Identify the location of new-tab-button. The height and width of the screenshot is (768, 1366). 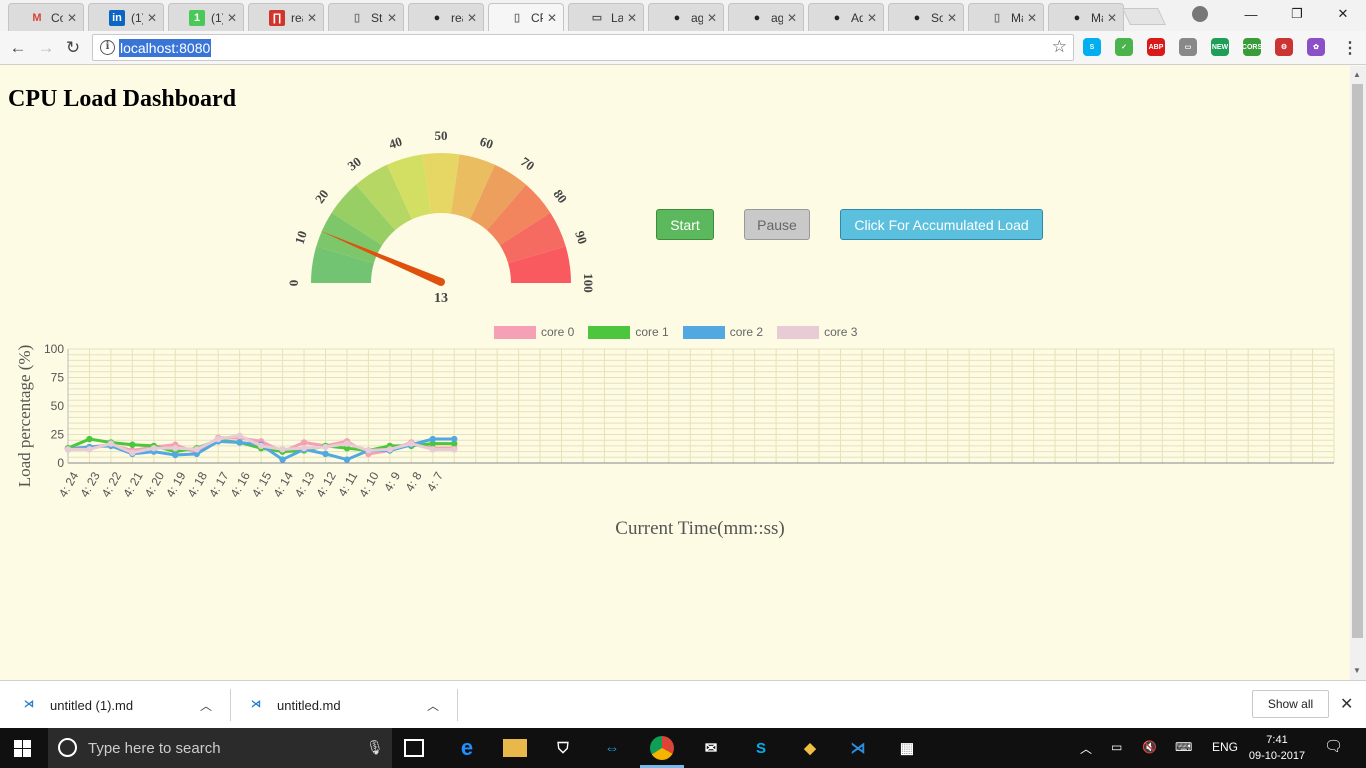
(1144, 16).